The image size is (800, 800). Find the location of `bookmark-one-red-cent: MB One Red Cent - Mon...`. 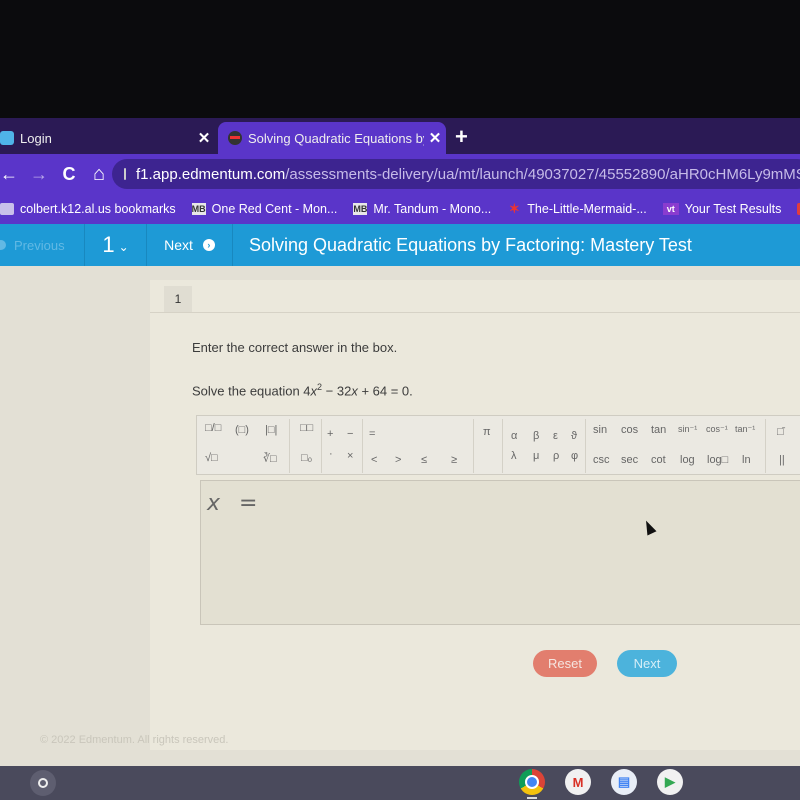

bookmark-one-red-cent: MB One Red Cent - Mon... is located at coordinates (264, 209).